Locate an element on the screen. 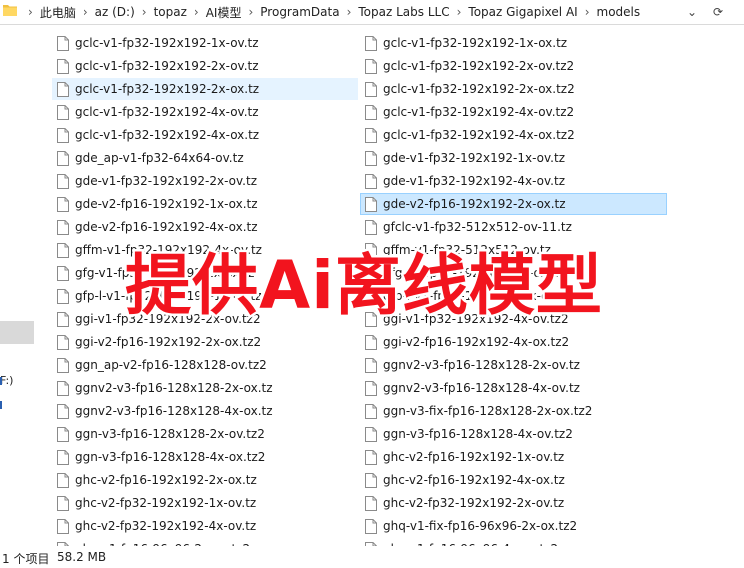 The height and width of the screenshot is (568, 744). file-item: gclc-v1-fp32-192x192-4x-ov.tz is located at coordinates (205, 112).